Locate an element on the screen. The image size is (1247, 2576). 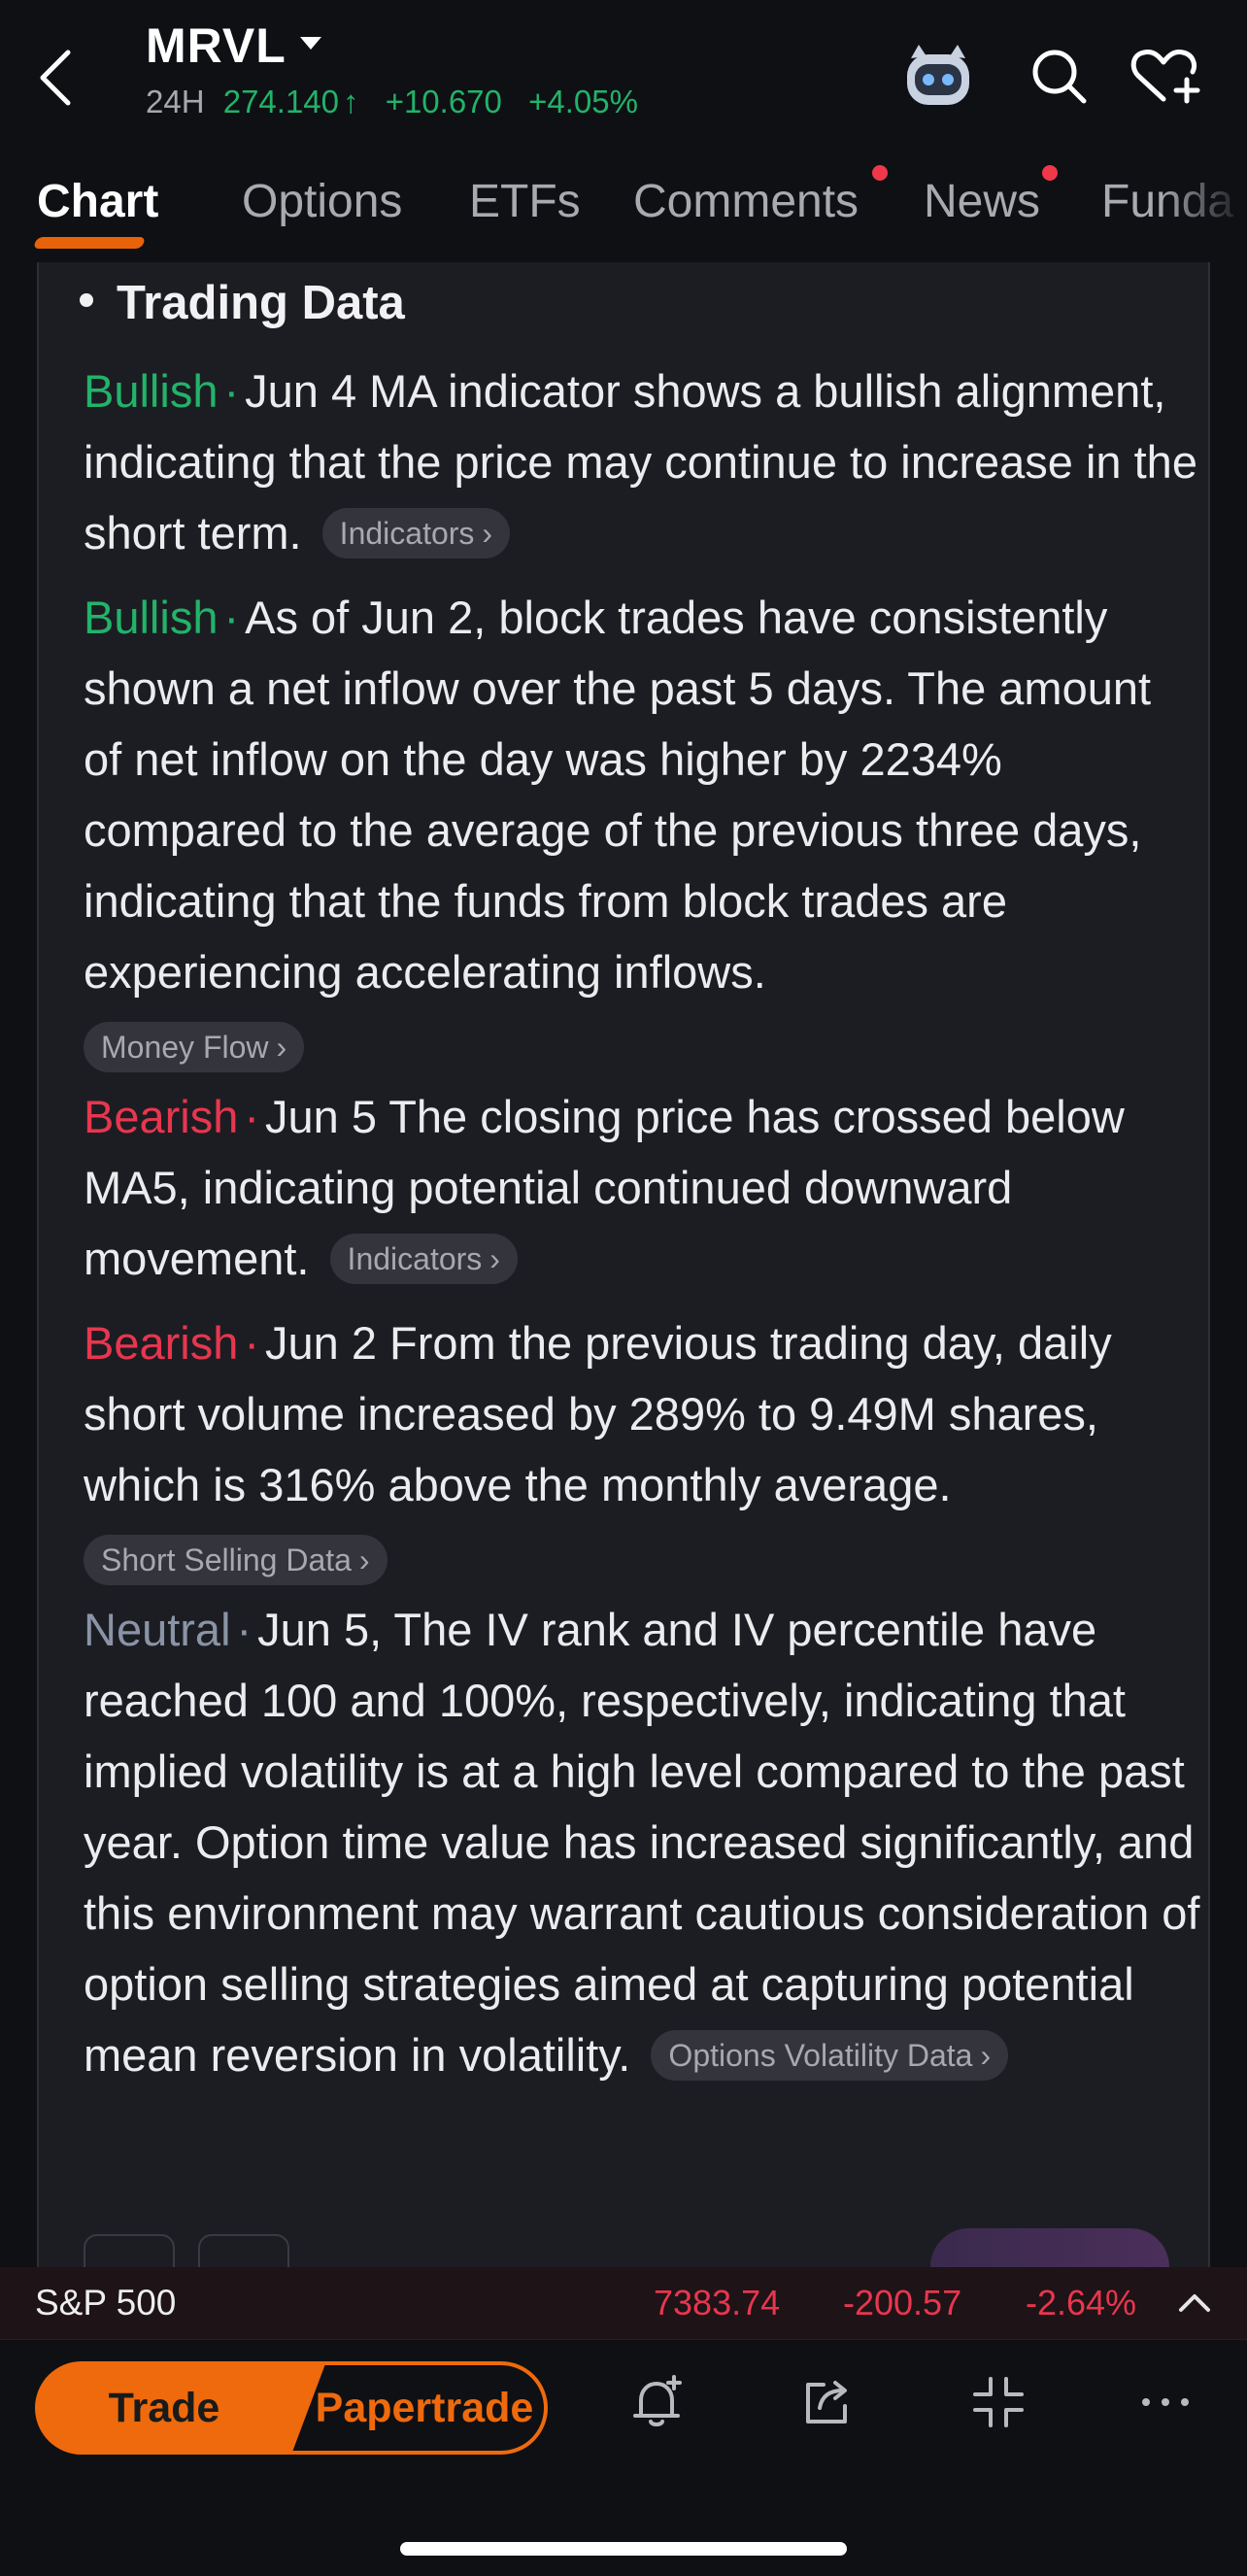
tab-chart: Chart is located at coordinates (97, 201).